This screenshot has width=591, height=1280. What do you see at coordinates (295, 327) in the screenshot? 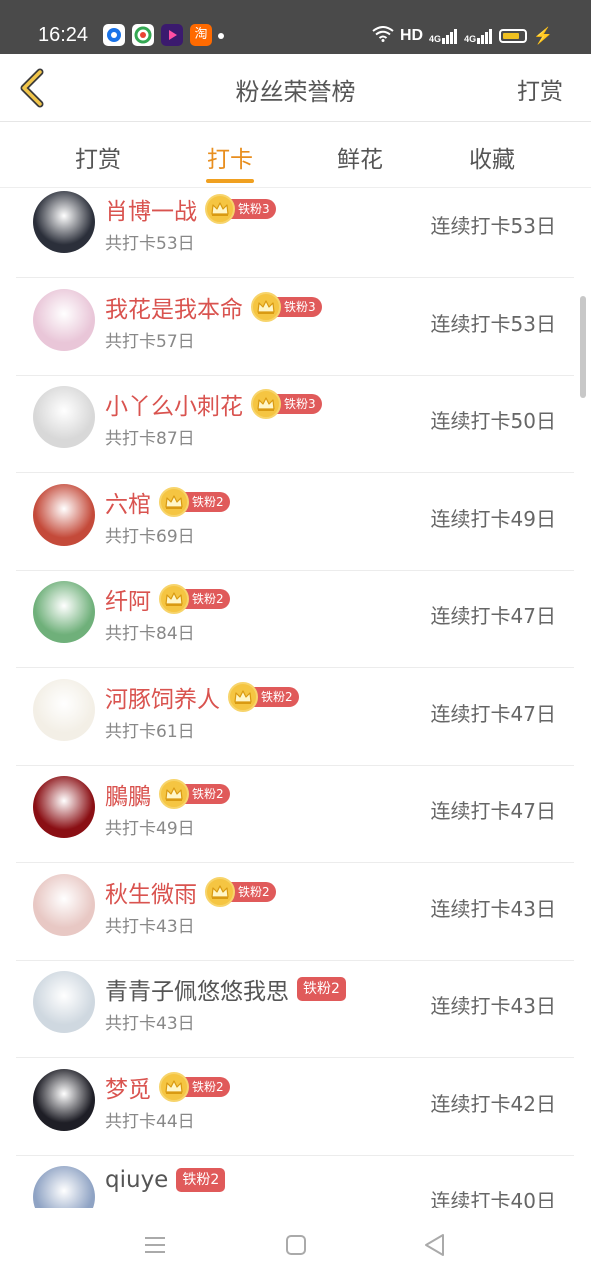
I see `fan-row: 我花是我本命 铁粉3 共打卡57日 连续打卡53日` at bounding box center [295, 327].